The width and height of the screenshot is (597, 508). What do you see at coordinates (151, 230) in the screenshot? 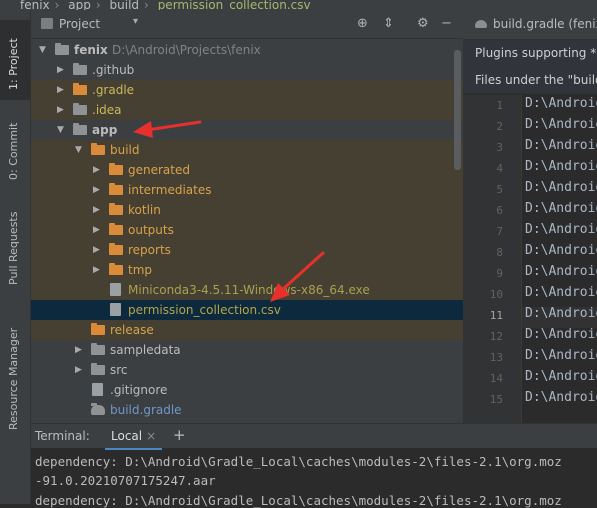
I see `tree-item-label: outputs` at bounding box center [151, 230].